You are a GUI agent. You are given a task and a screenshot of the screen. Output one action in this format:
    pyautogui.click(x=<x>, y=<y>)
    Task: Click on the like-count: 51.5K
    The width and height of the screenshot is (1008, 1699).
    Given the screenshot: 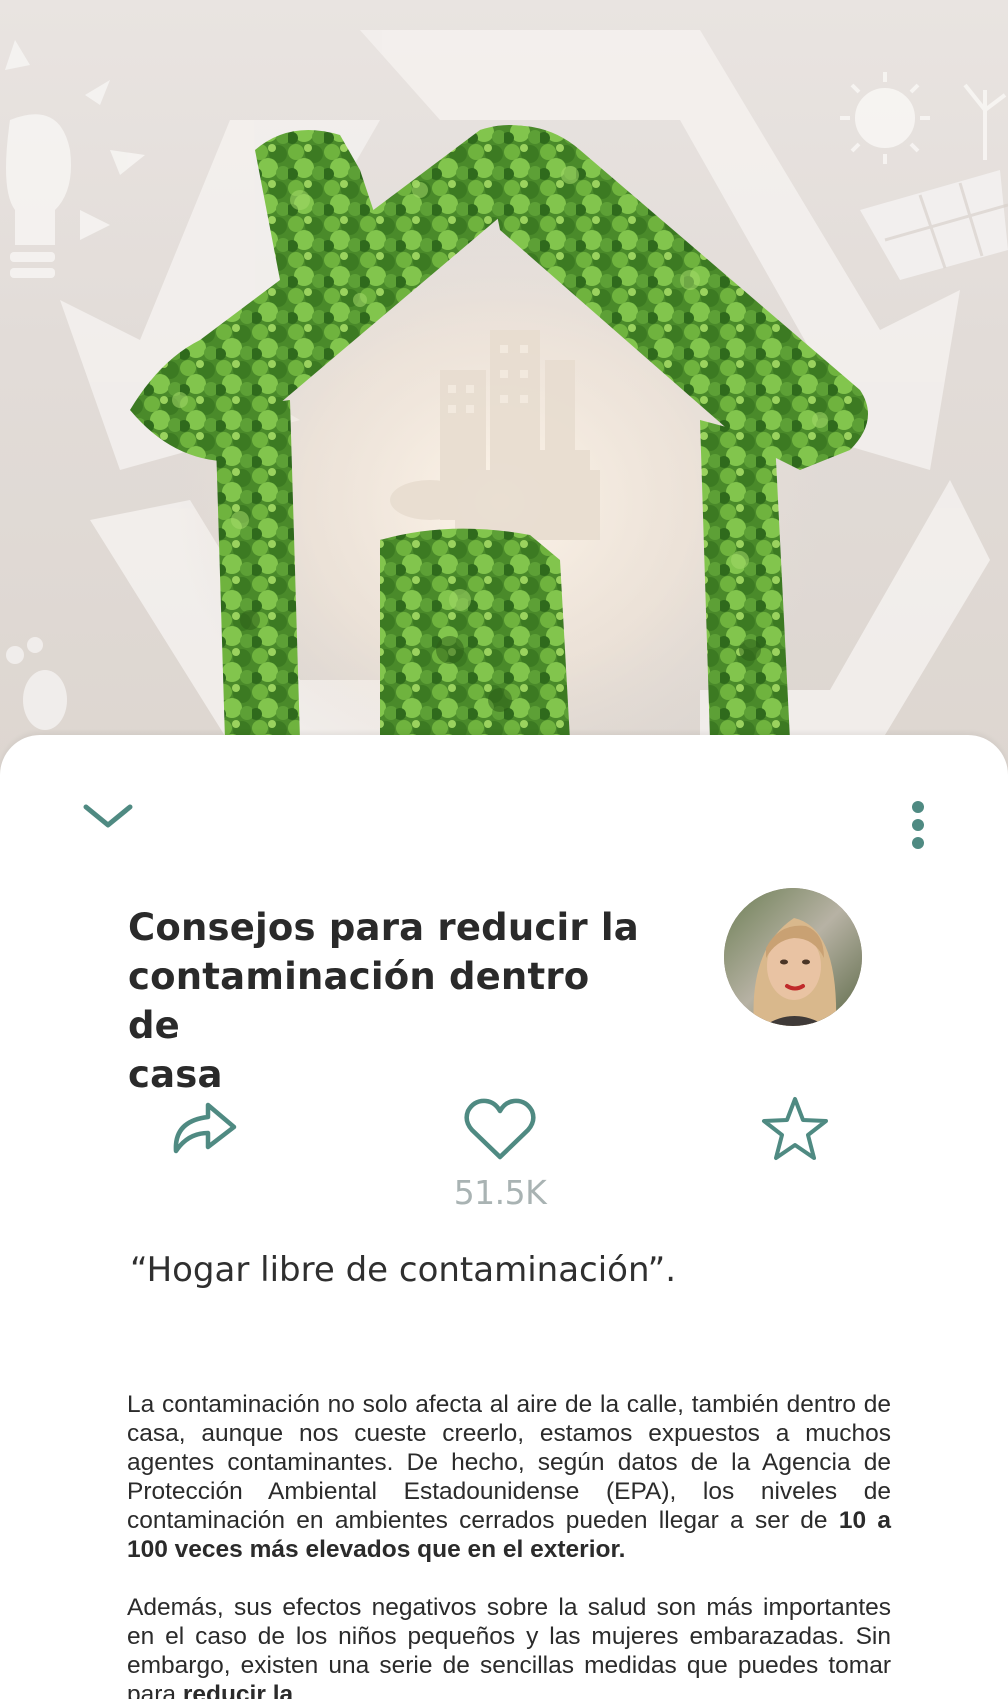 What is the action you would take?
    pyautogui.click(x=500, y=1192)
    